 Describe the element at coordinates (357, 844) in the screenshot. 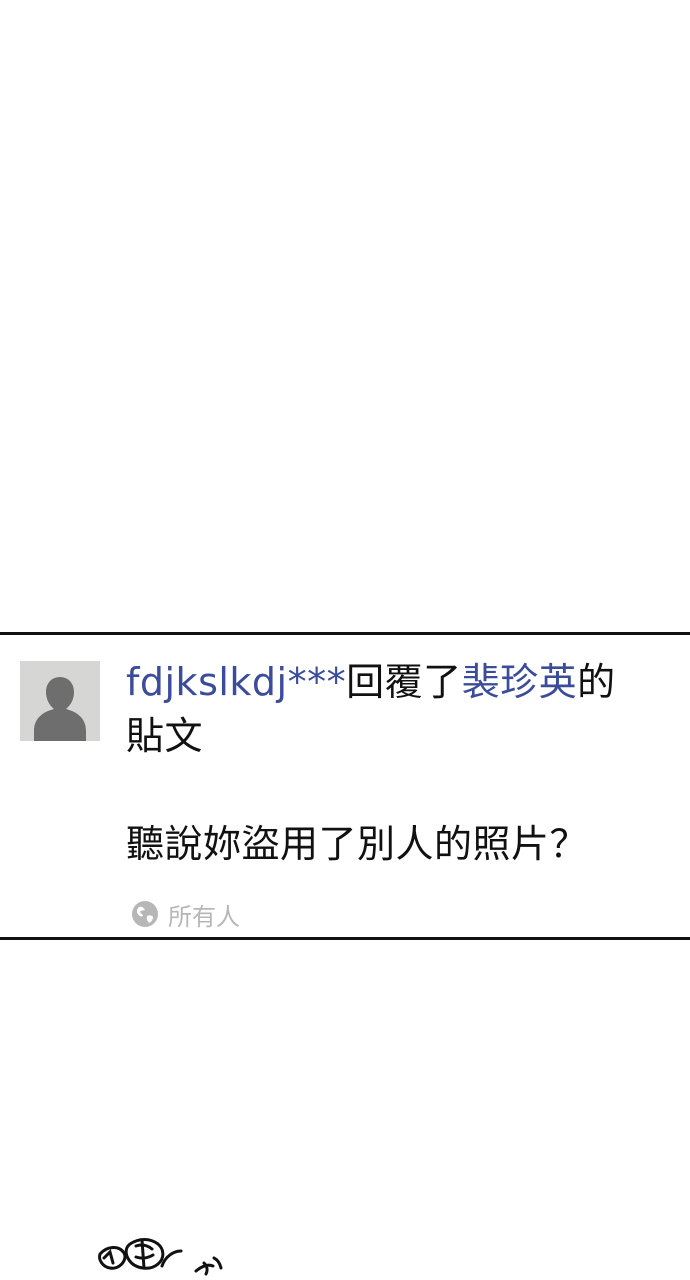

I see `notification-message: 聽說妳盜用了別人的照片？` at that location.